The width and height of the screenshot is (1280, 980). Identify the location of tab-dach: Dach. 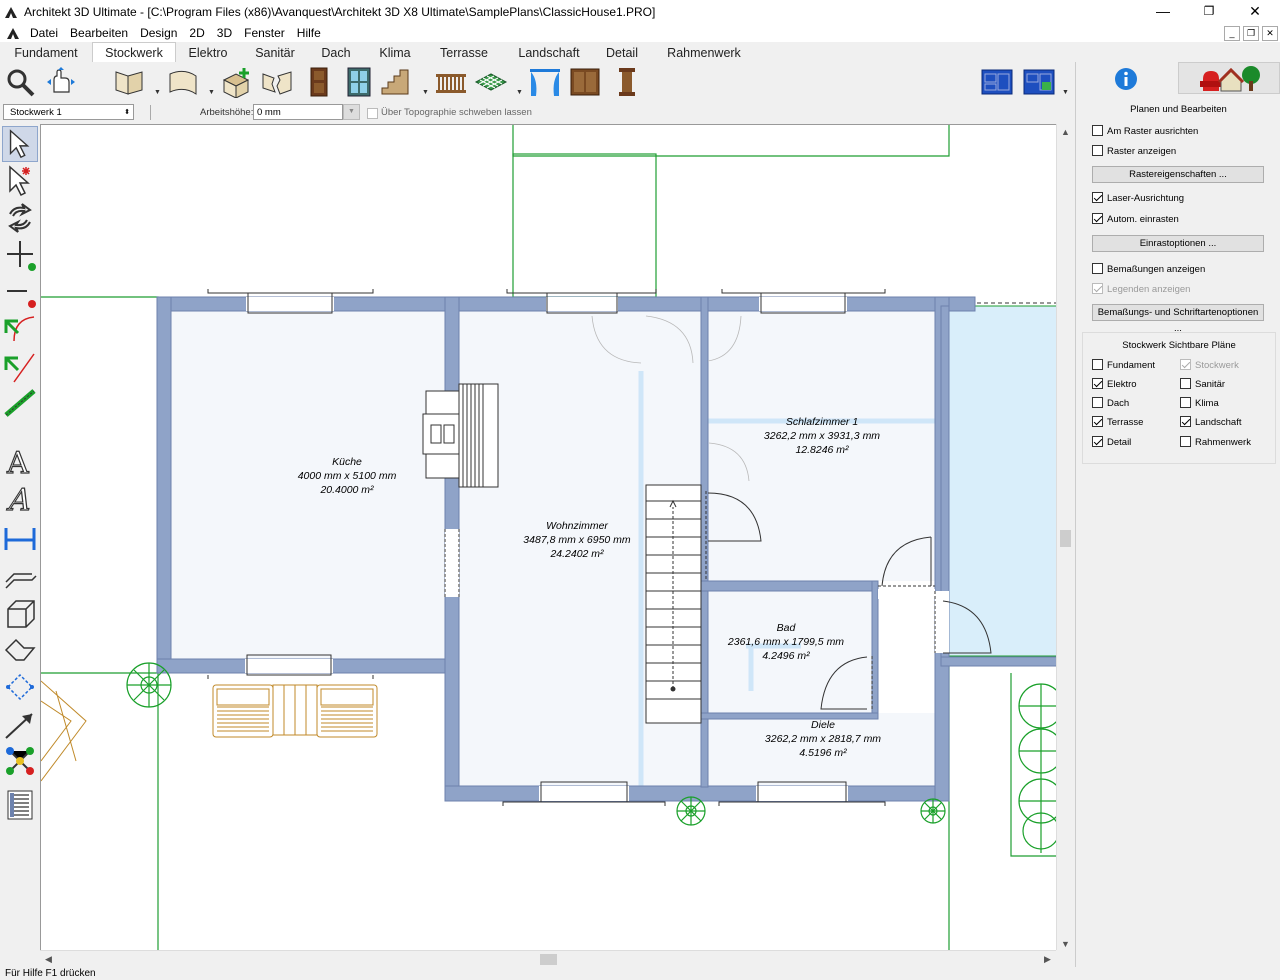
(336, 53).